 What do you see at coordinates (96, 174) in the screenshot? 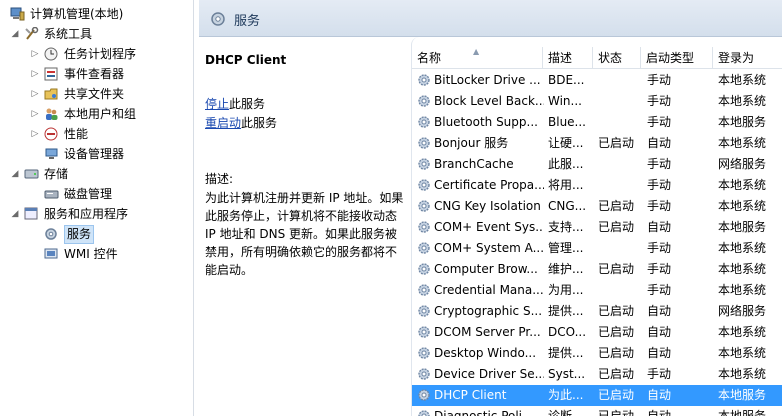
I see `tree-item: ◢ 存储` at bounding box center [96, 174].